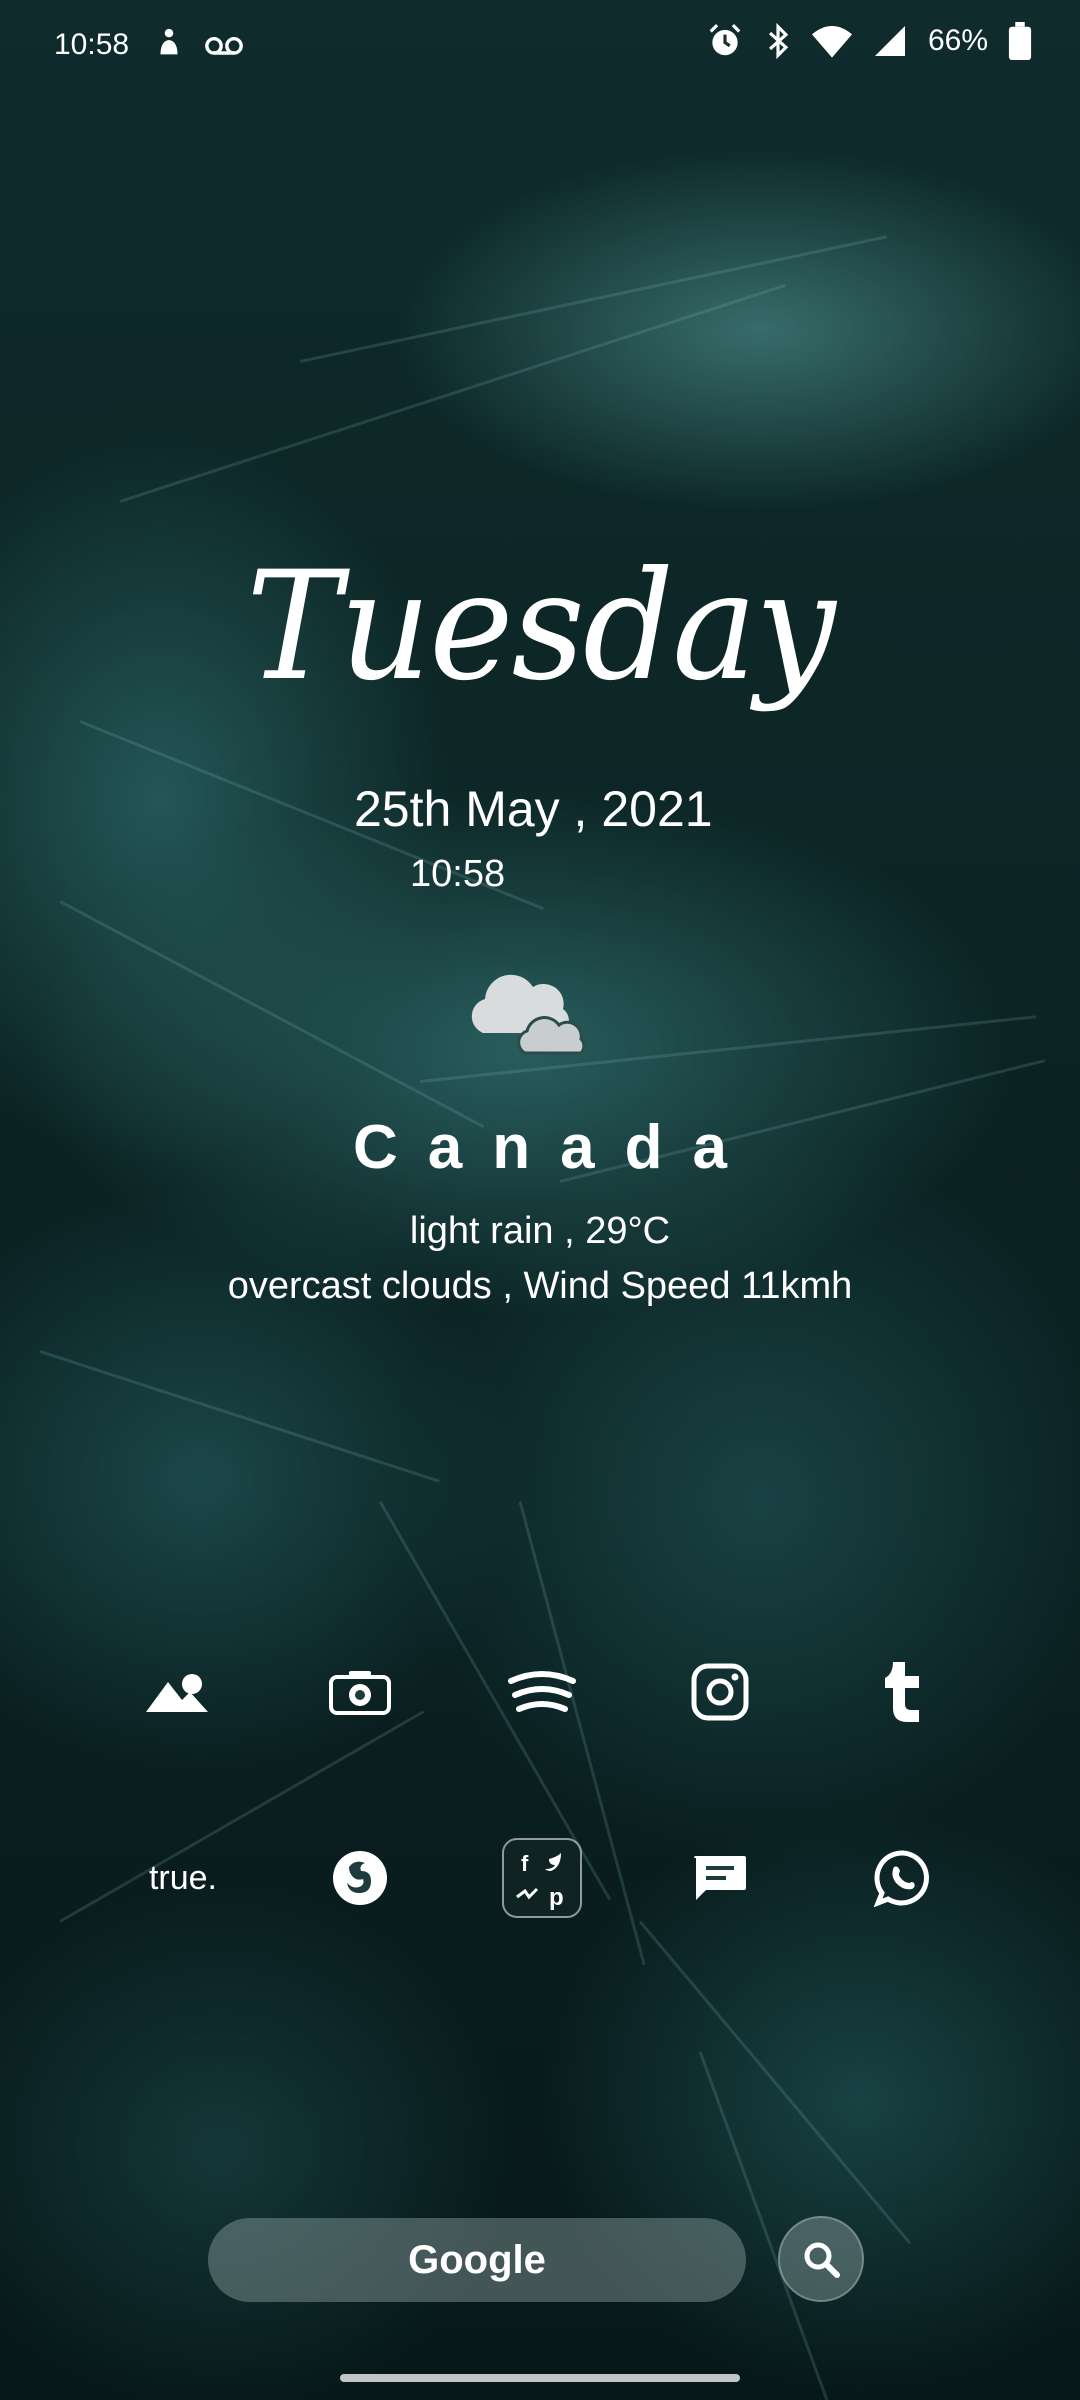 This screenshot has width=1080, height=2400. I want to click on battery-percent: 66%, so click(957, 40).